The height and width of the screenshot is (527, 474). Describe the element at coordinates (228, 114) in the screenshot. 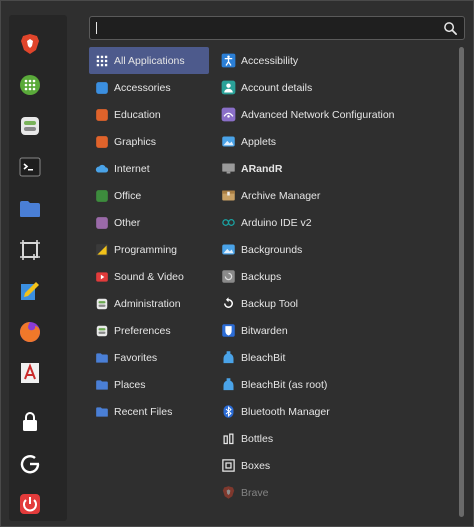

I see `network-config-icon` at that location.